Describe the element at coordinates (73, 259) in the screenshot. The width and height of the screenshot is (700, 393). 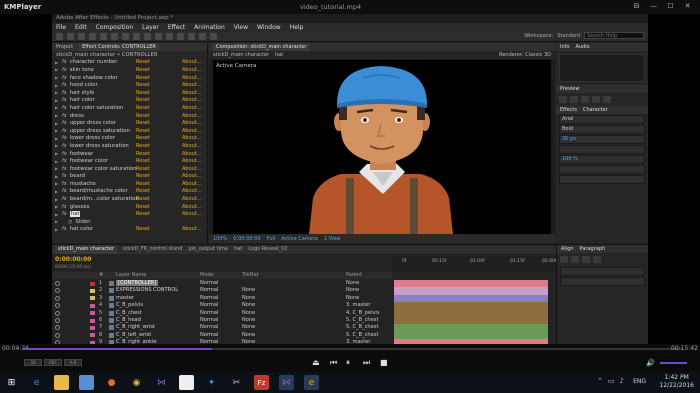
I see `timeline-timecode: 0:00:00:00` at that location.